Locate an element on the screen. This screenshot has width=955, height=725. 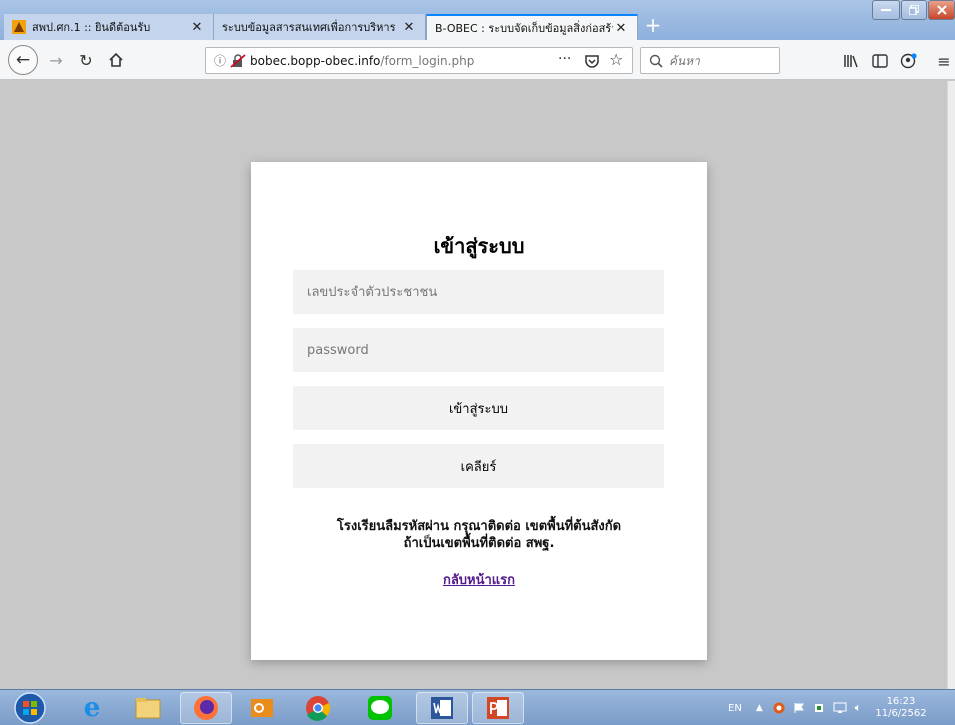
line-app-icon is located at coordinates (380, 708).